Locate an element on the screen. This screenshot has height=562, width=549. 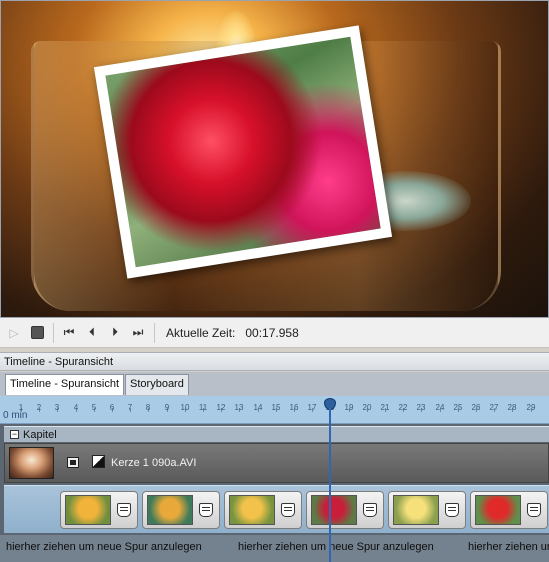
ruler-number: 21 is located at coordinates (385, 407).